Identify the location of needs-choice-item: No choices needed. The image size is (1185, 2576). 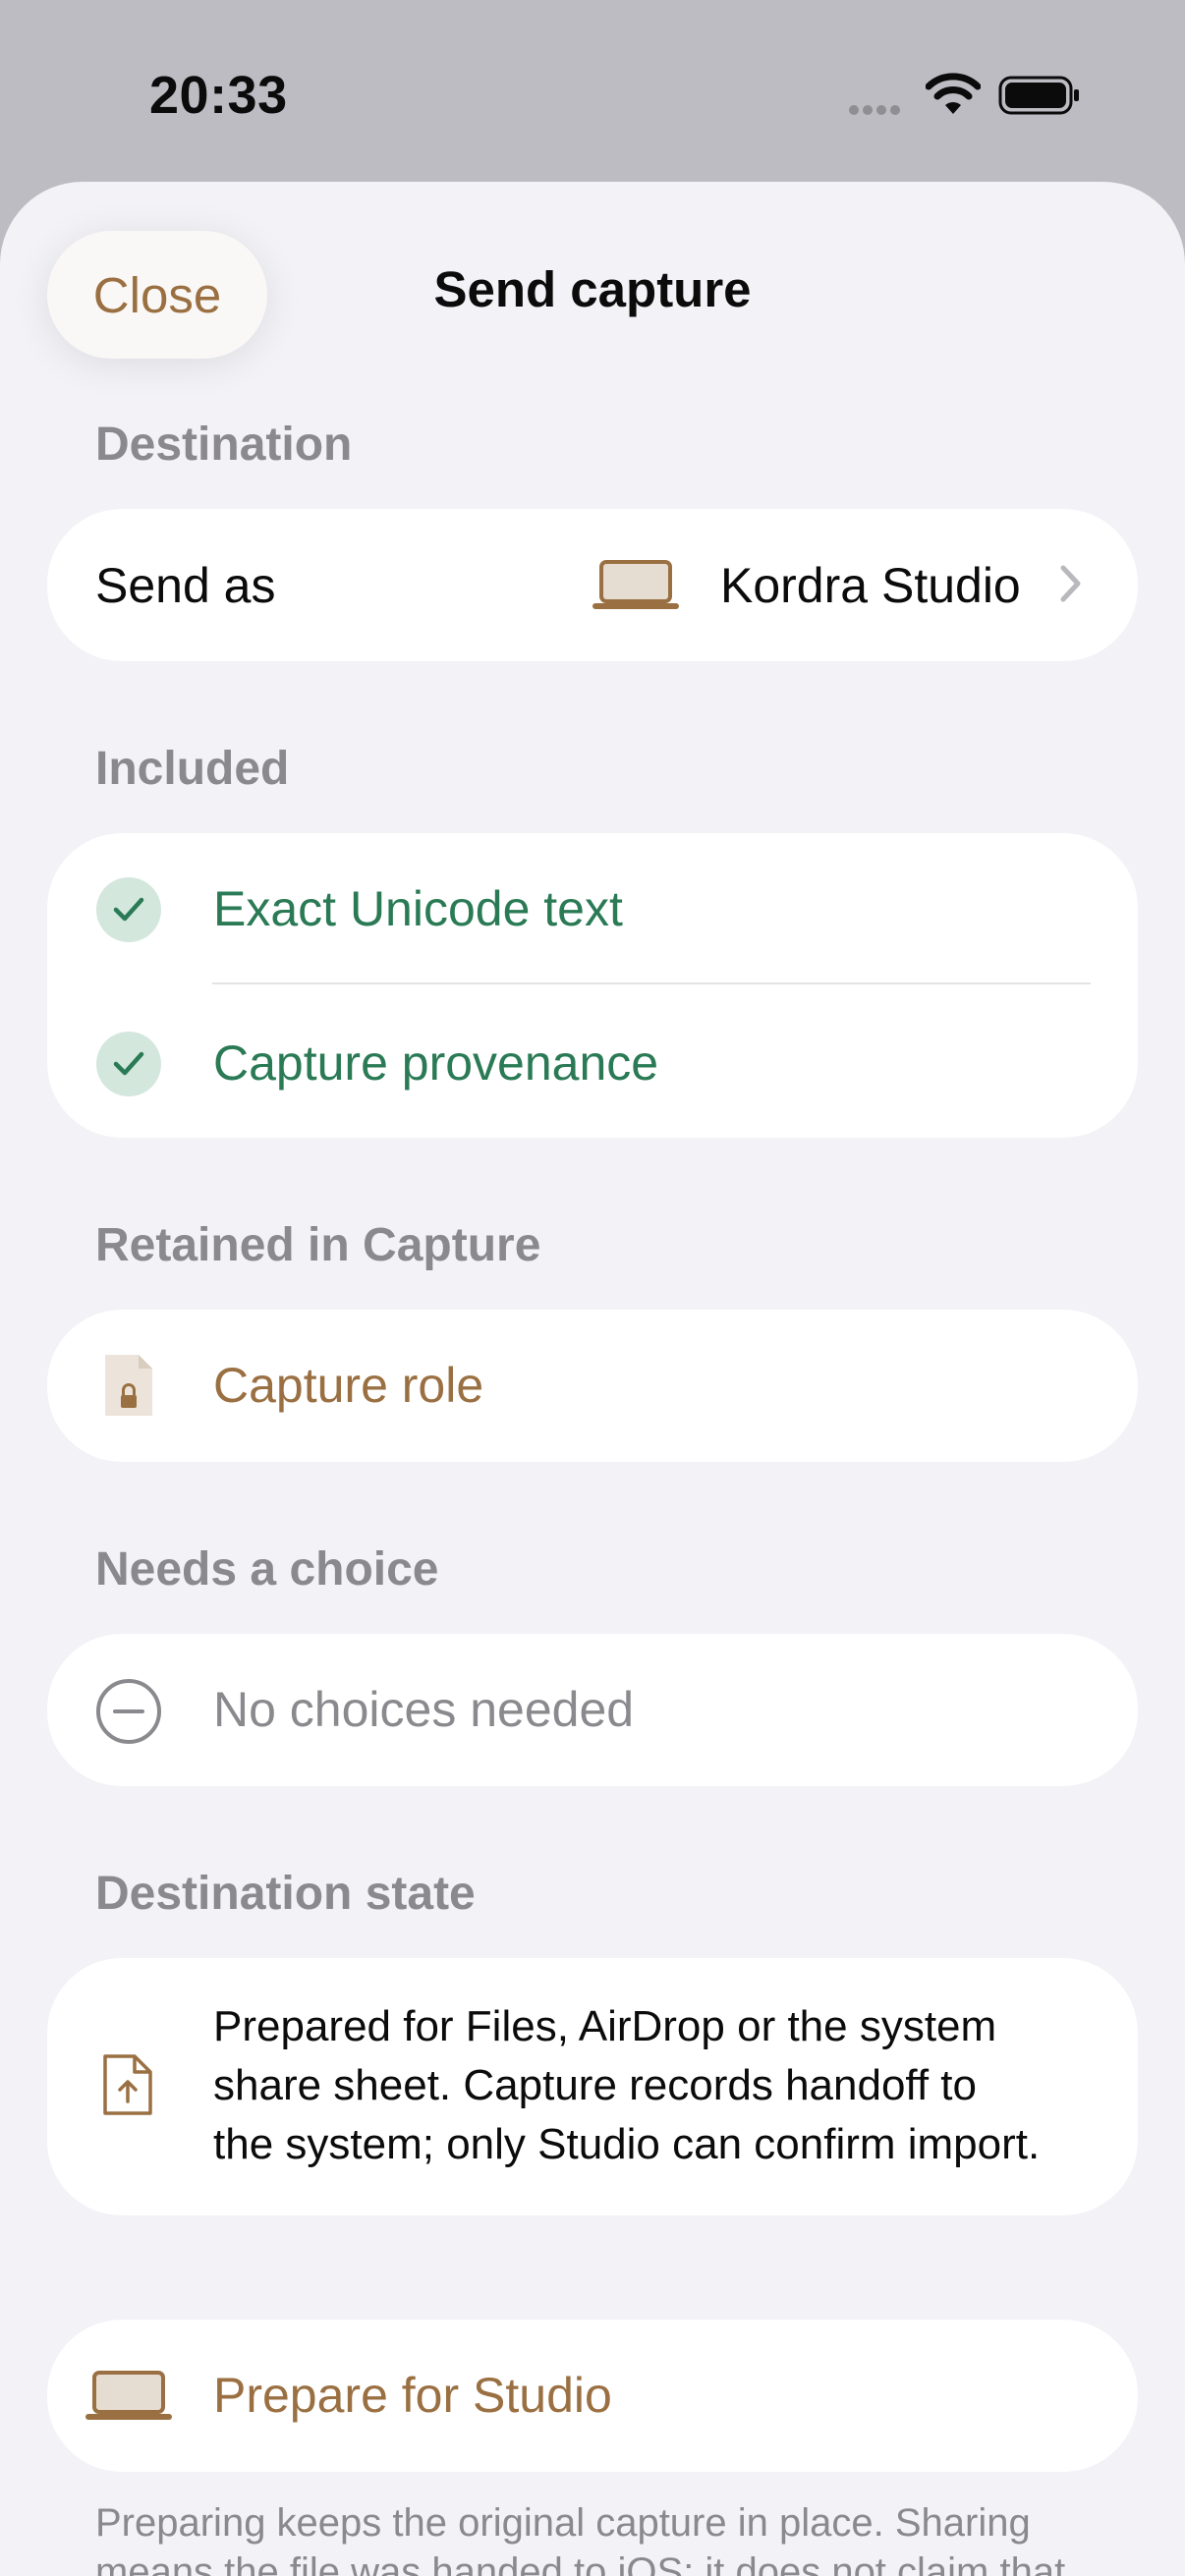
(424, 1709).